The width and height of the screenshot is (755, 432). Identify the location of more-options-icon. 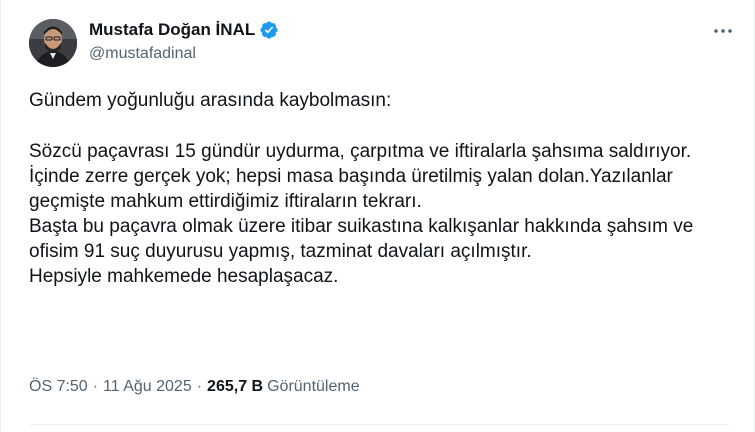
(723, 31).